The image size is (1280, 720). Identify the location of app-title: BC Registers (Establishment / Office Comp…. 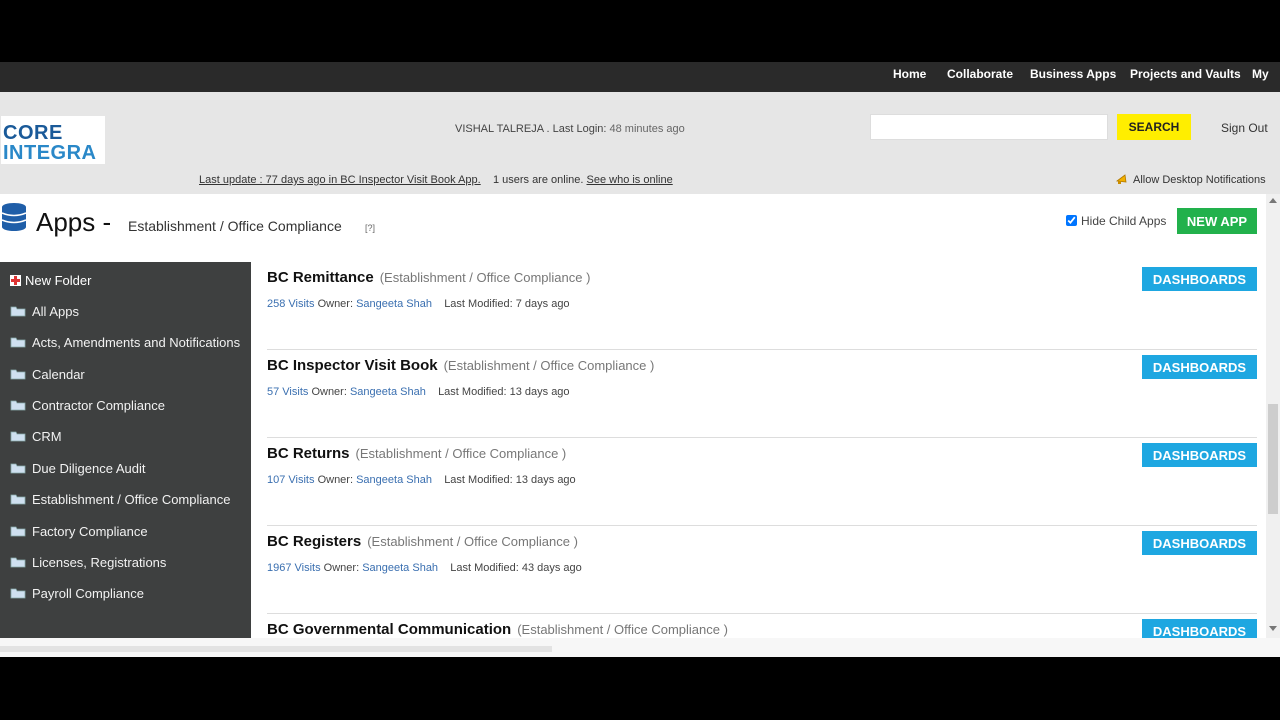
(422, 541).